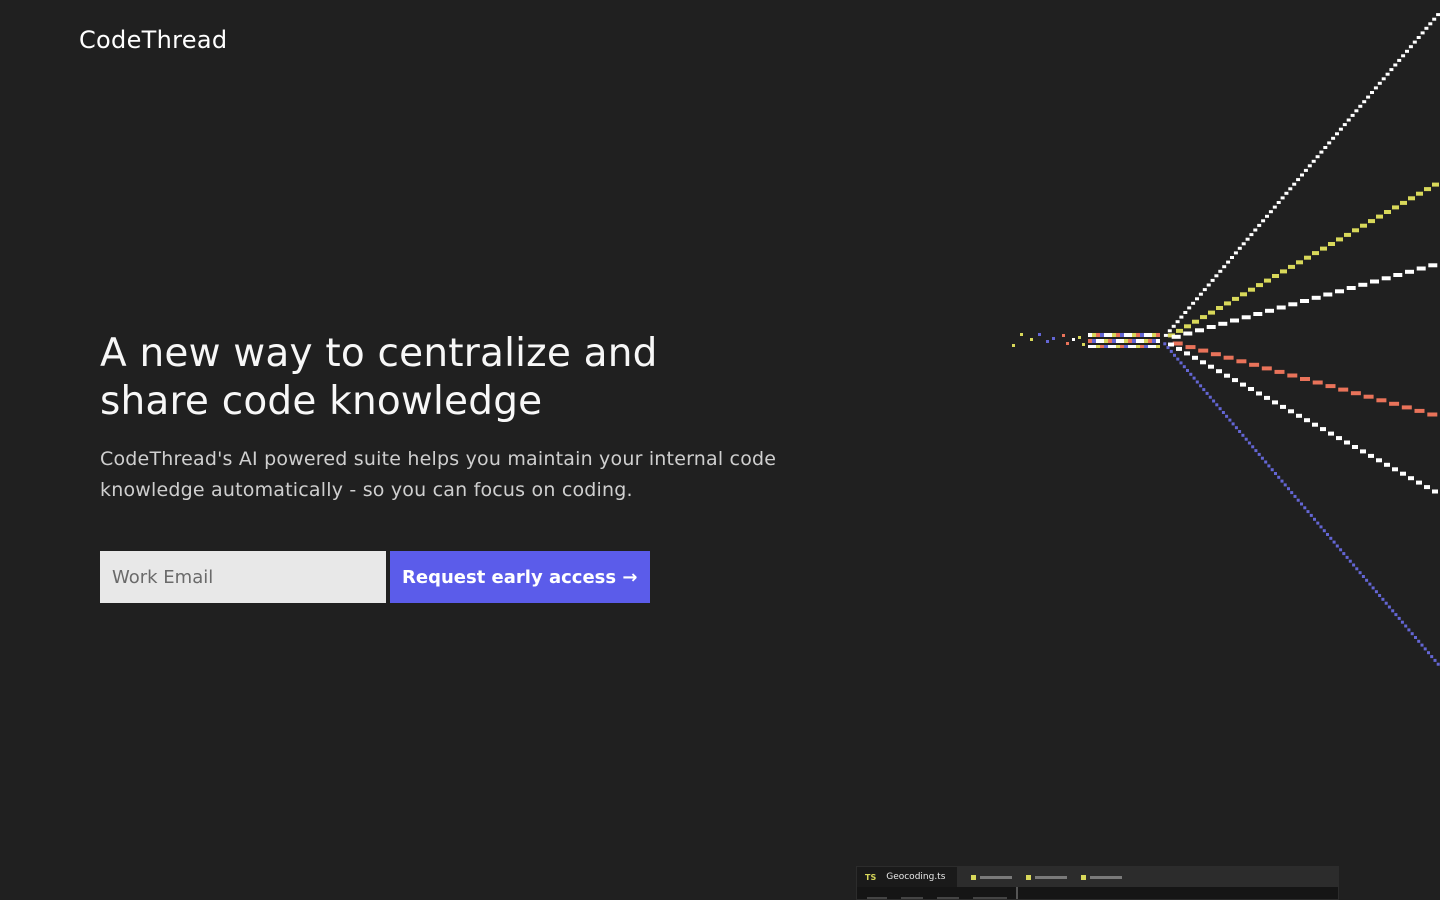  I want to click on tab-placeholder-line, so click(1106, 877).